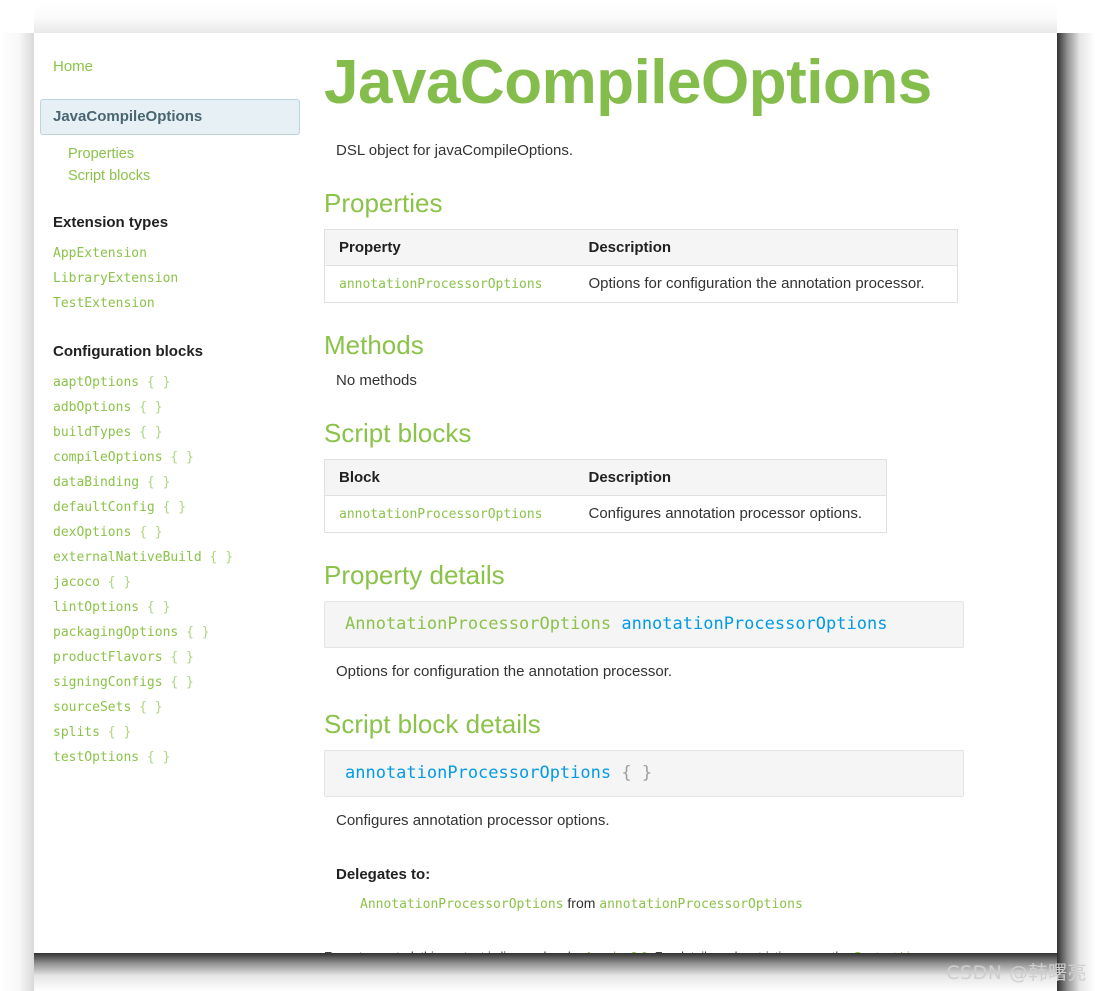  I want to click on sidebar-item-adboptions: adbOptions { }, so click(183, 407).